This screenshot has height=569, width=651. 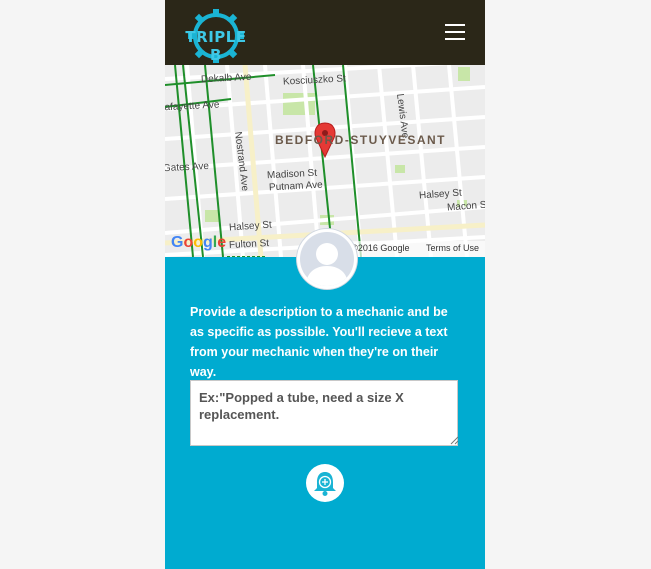 What do you see at coordinates (324, 413) in the screenshot?
I see `issue-description-field` at bounding box center [324, 413].